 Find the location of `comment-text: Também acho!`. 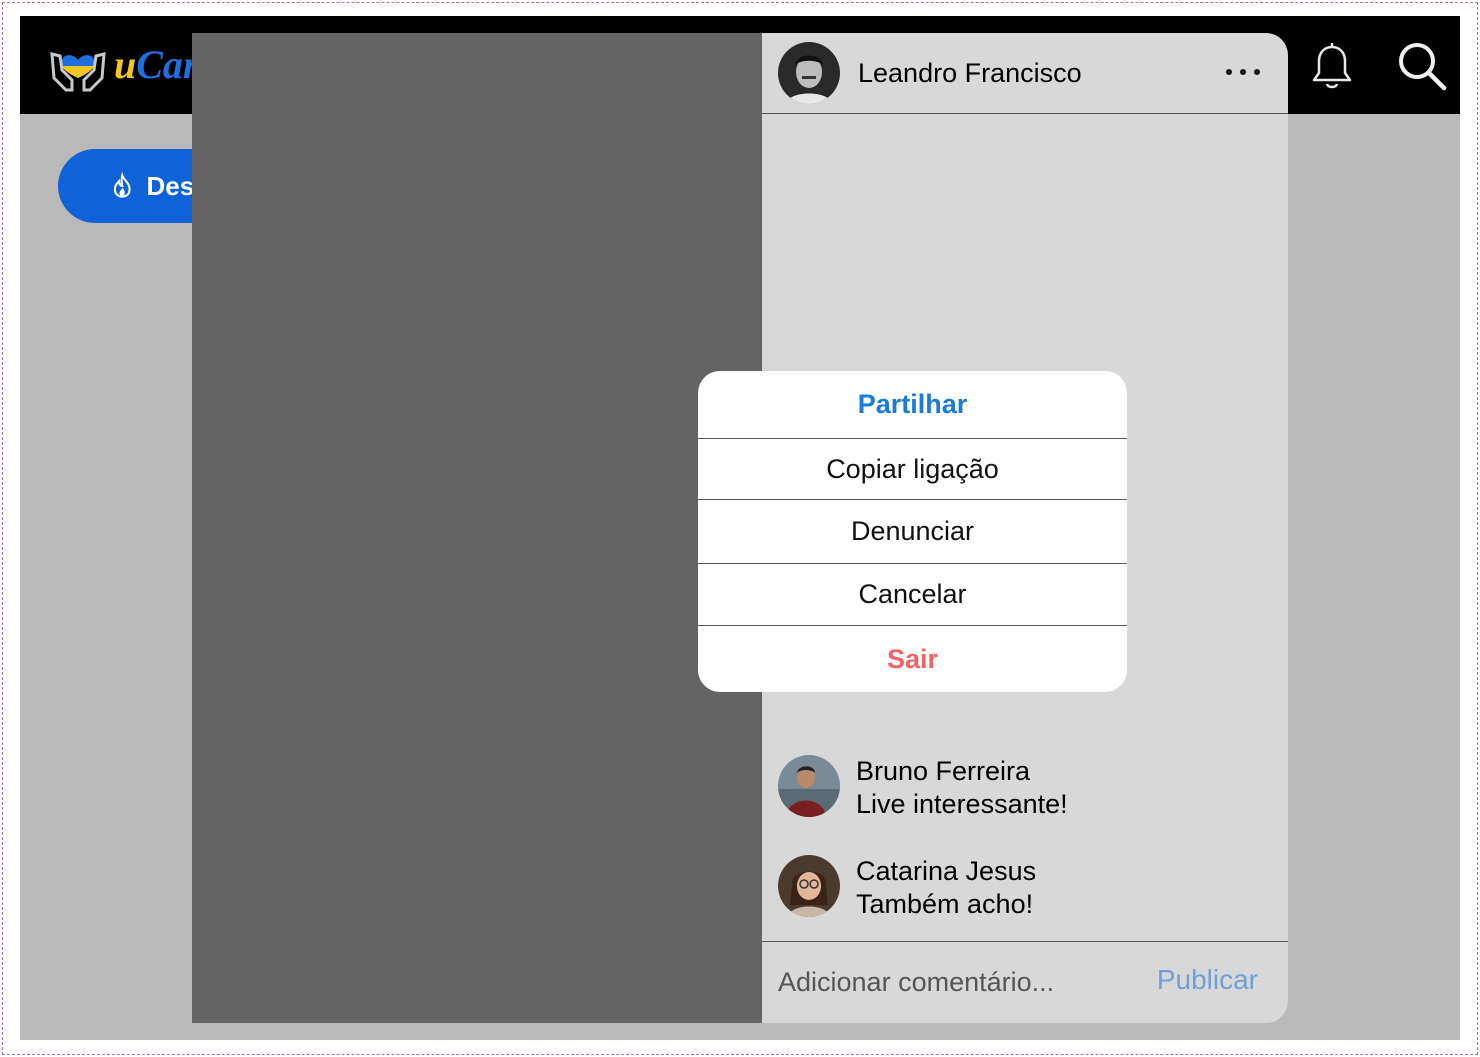

comment-text: Também acho! is located at coordinates (945, 904).